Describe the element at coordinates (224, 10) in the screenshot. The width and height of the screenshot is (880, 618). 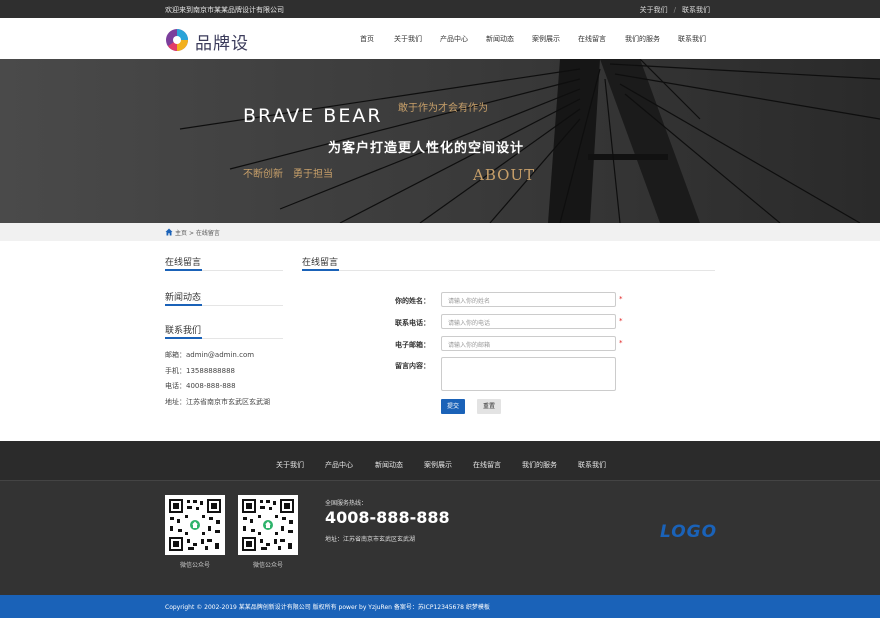
I see `welcome-text: 欢迎来到南京市某某品牌设计有限公司` at that location.